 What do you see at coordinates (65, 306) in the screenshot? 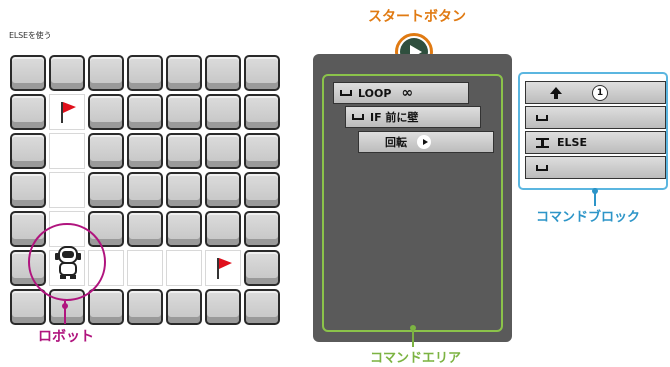
I see `robot-callout-dot` at bounding box center [65, 306].